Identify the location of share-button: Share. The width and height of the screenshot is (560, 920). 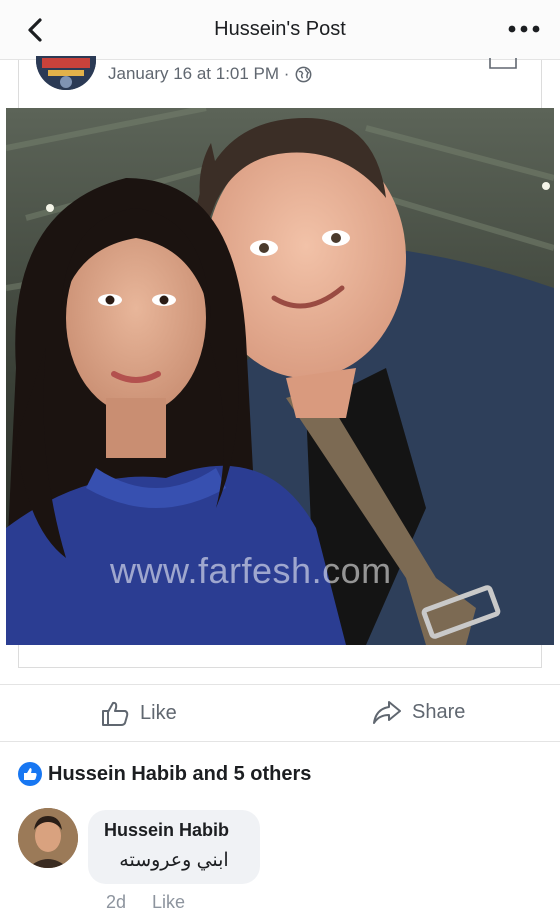
(418, 712).